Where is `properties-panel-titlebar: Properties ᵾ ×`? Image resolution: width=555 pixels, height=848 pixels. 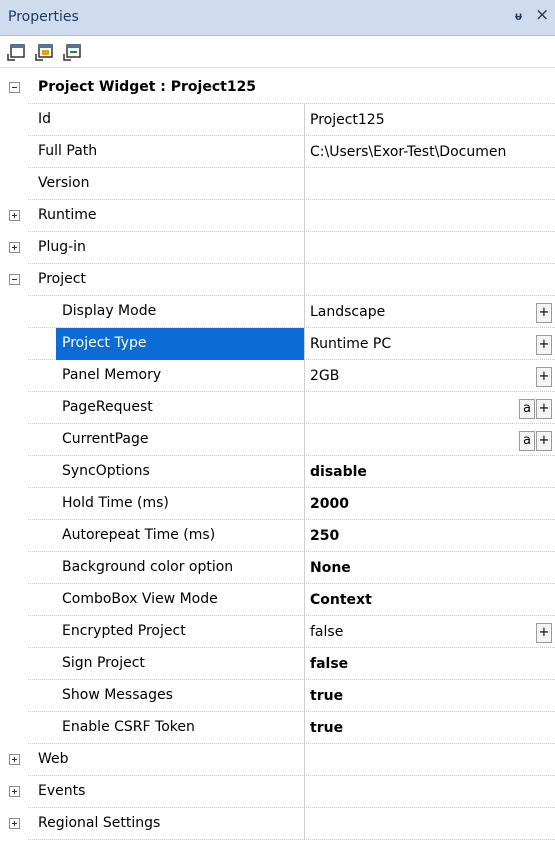 properties-panel-titlebar: Properties ᵾ × is located at coordinates (277, 18).